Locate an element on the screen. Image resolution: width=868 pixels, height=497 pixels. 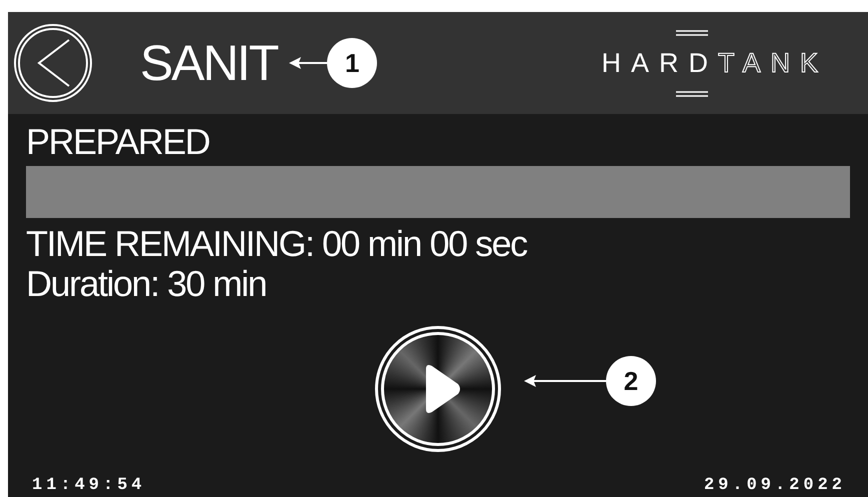
back-button is located at coordinates (53, 63).